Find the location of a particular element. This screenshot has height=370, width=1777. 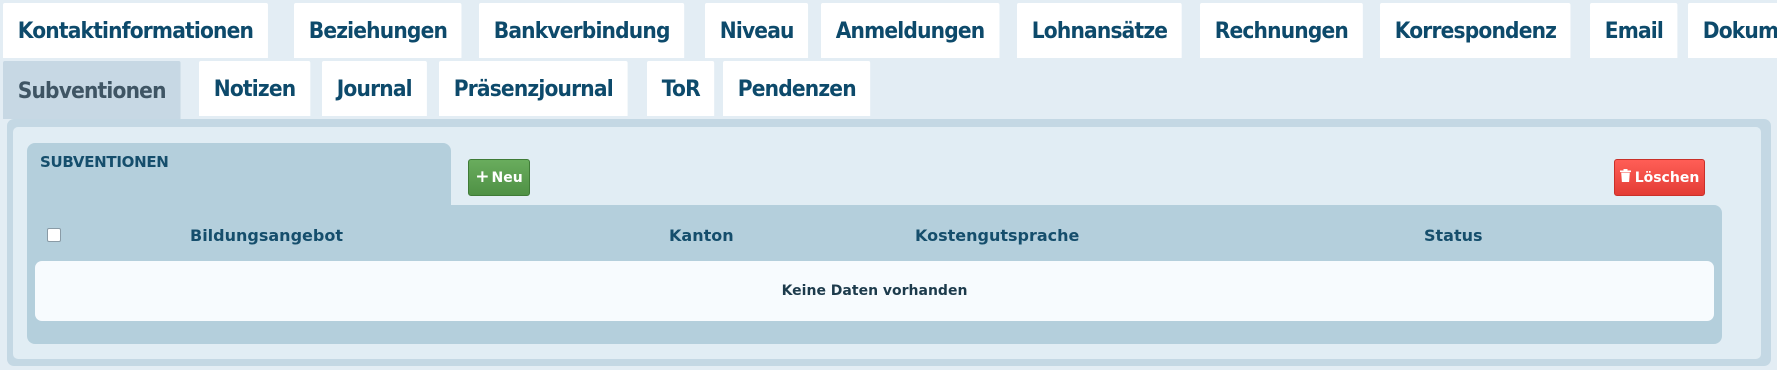

tab-label: Präsenzjournal is located at coordinates (533, 89).